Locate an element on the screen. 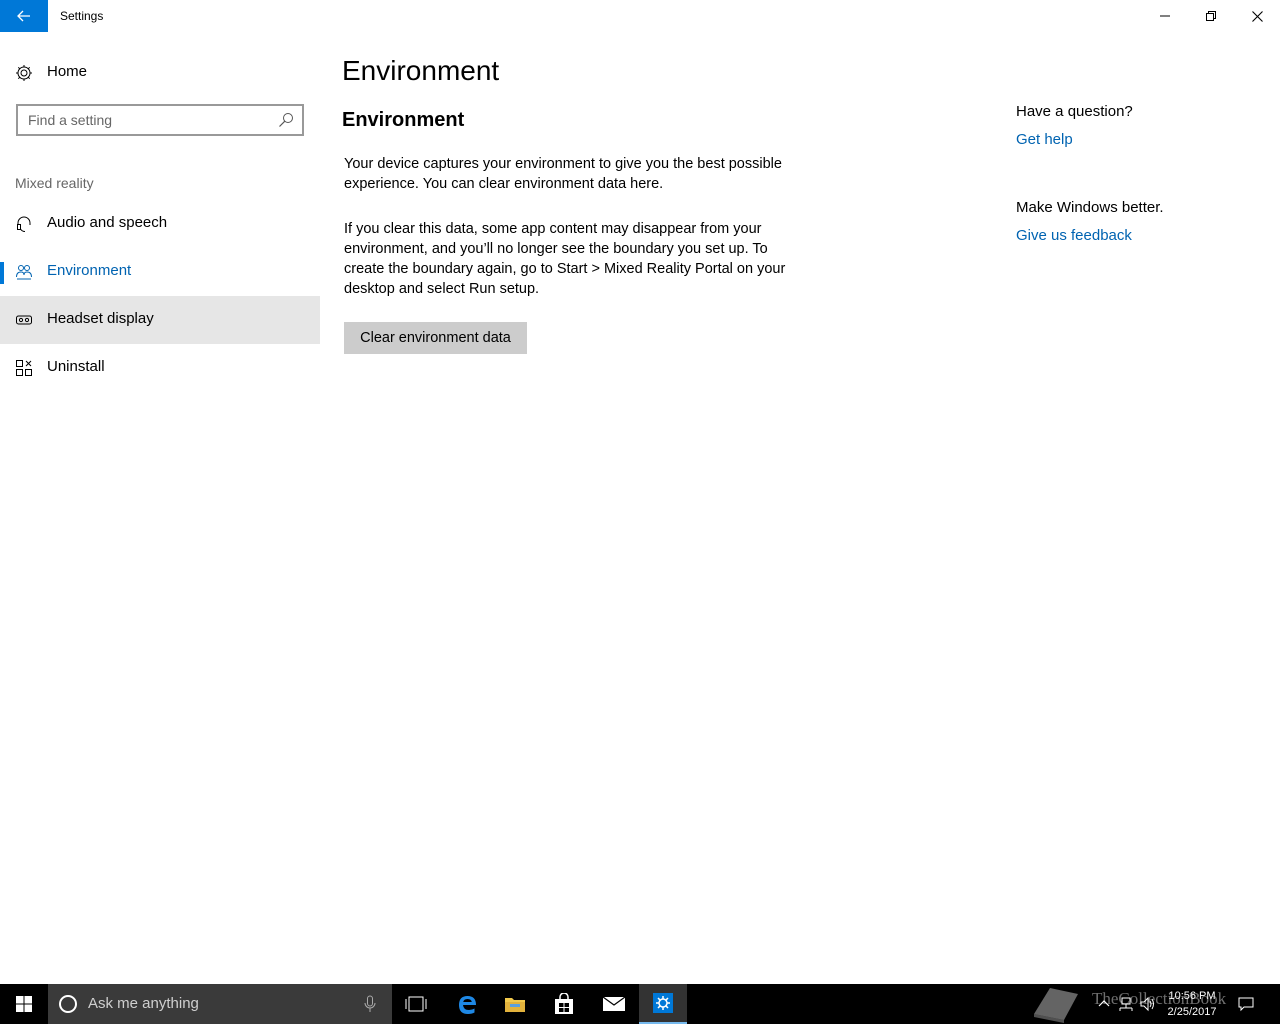 This screenshot has height=1024, width=1280. task-view-button is located at coordinates (416, 1004).